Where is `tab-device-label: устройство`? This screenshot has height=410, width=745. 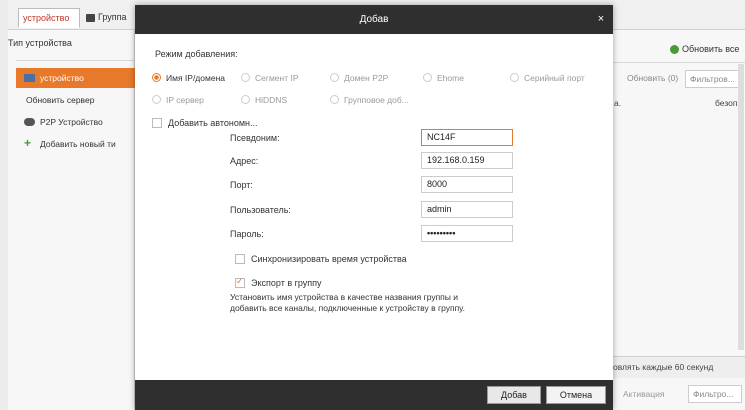
tab-device-label: устройство is located at coordinates (46, 18).